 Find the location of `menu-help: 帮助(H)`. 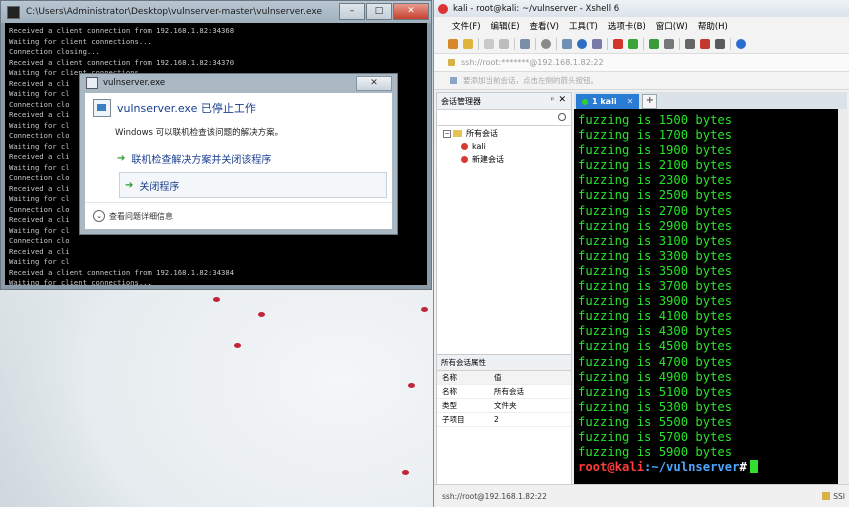

menu-help: 帮助(H) is located at coordinates (713, 26).